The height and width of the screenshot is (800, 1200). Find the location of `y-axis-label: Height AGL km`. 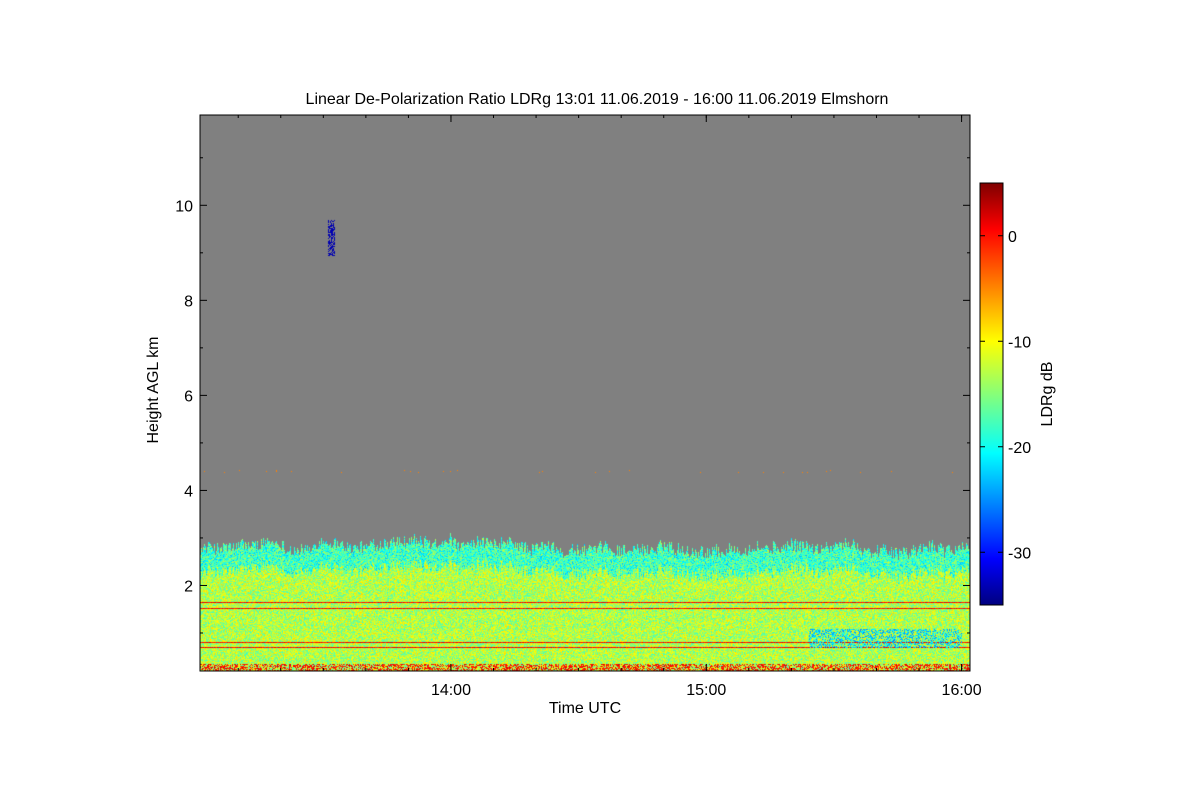

y-axis-label: Height AGL km is located at coordinates (153, 389).